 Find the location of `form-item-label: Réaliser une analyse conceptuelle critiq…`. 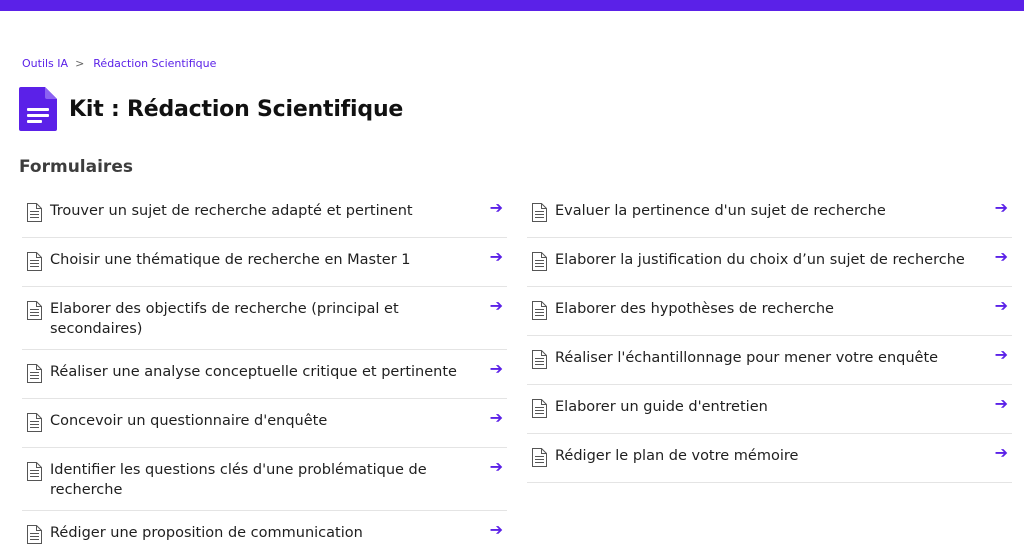

form-item-label: Réaliser une analyse conceptuelle critiq… is located at coordinates (253, 372).